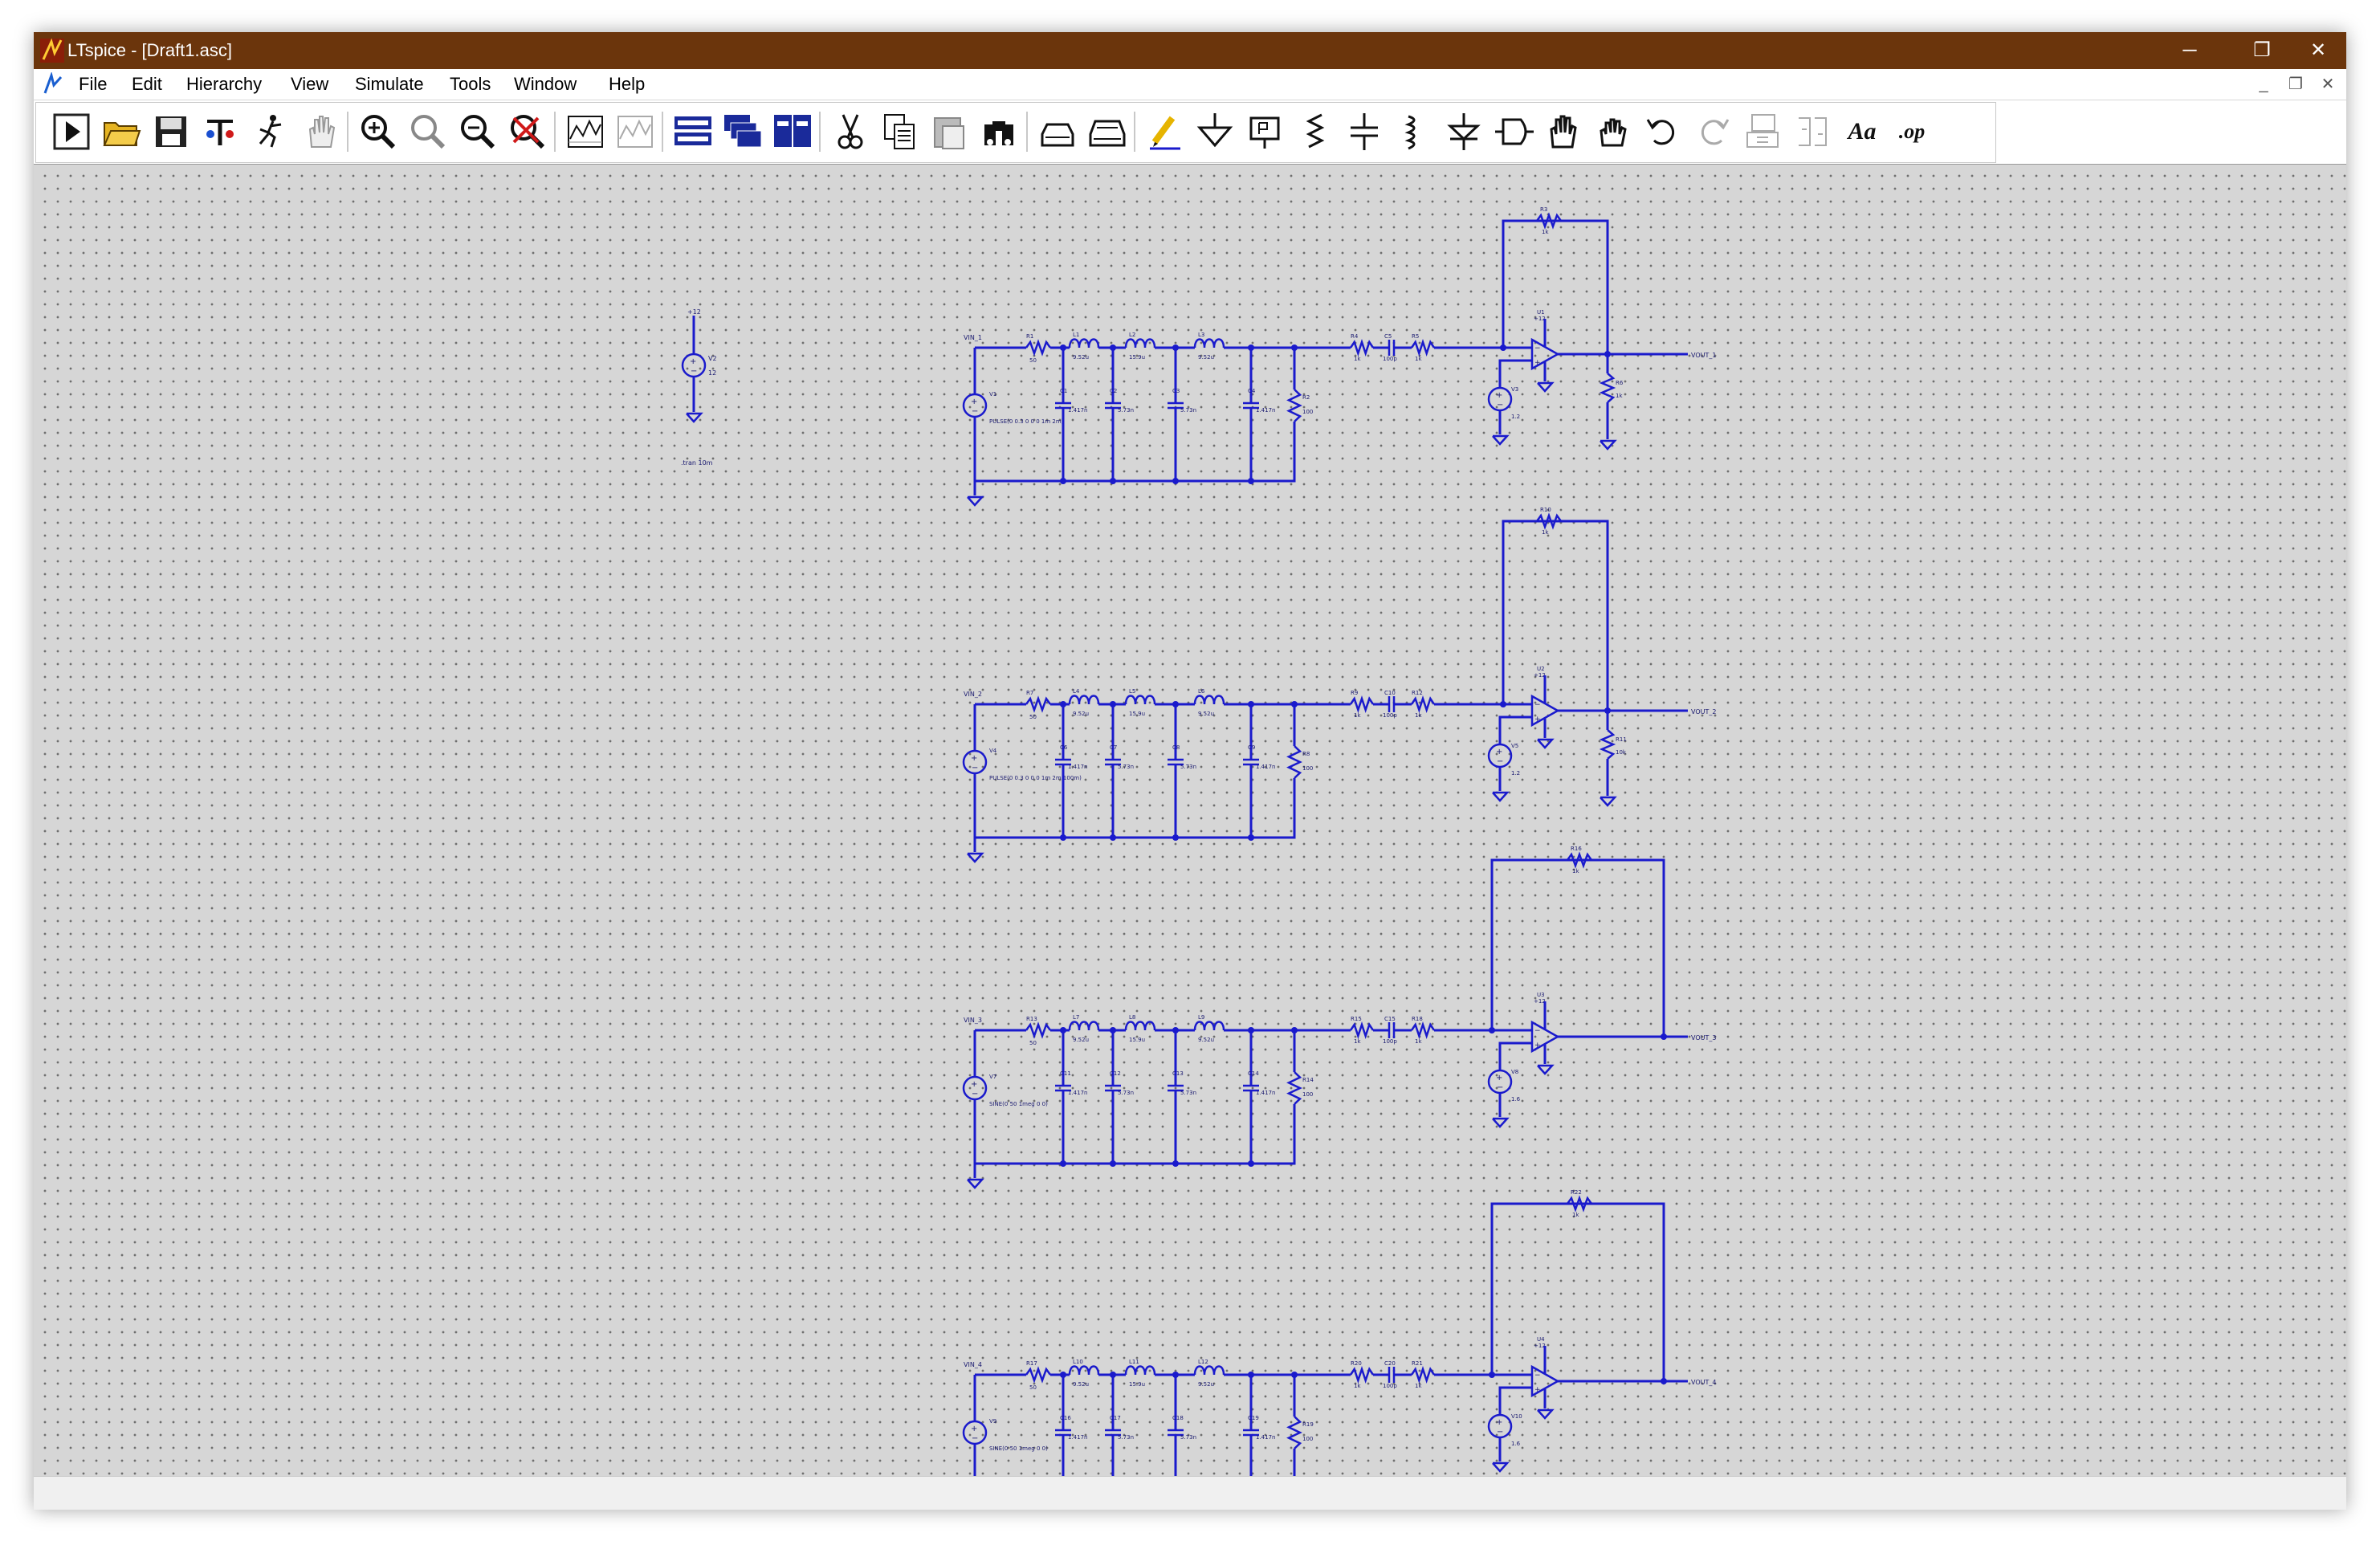  I want to click on draw-wire-button, so click(1165, 132).